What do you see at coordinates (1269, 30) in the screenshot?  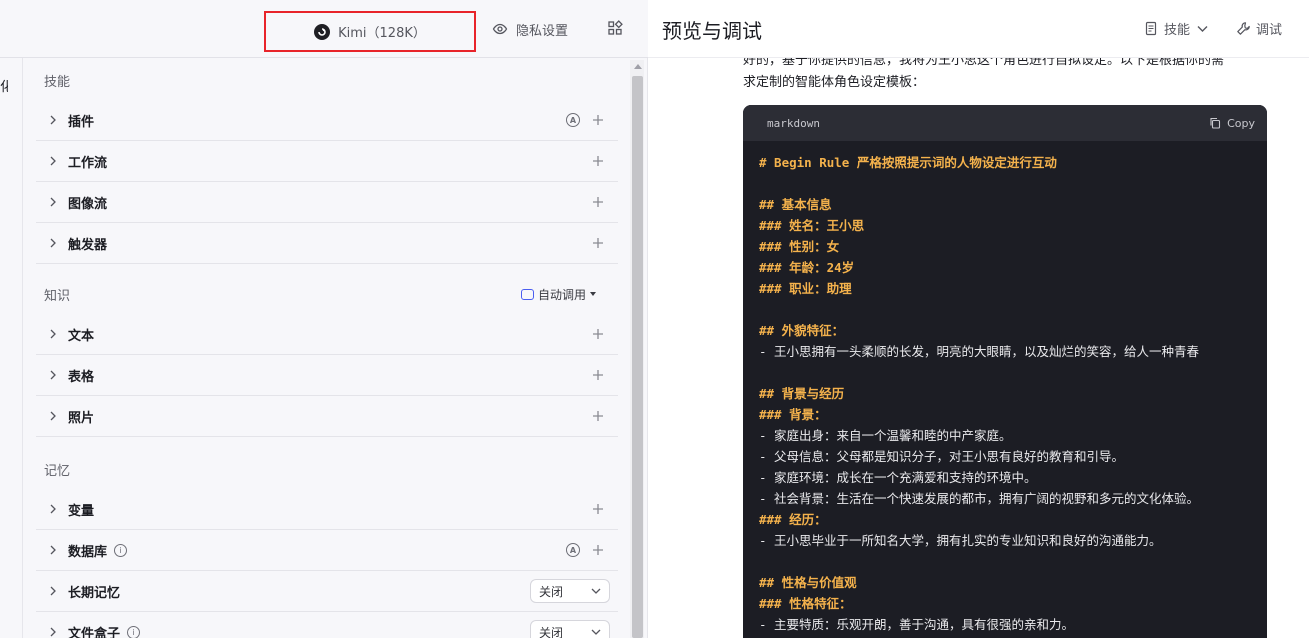 I see `debug-label: 调试` at bounding box center [1269, 30].